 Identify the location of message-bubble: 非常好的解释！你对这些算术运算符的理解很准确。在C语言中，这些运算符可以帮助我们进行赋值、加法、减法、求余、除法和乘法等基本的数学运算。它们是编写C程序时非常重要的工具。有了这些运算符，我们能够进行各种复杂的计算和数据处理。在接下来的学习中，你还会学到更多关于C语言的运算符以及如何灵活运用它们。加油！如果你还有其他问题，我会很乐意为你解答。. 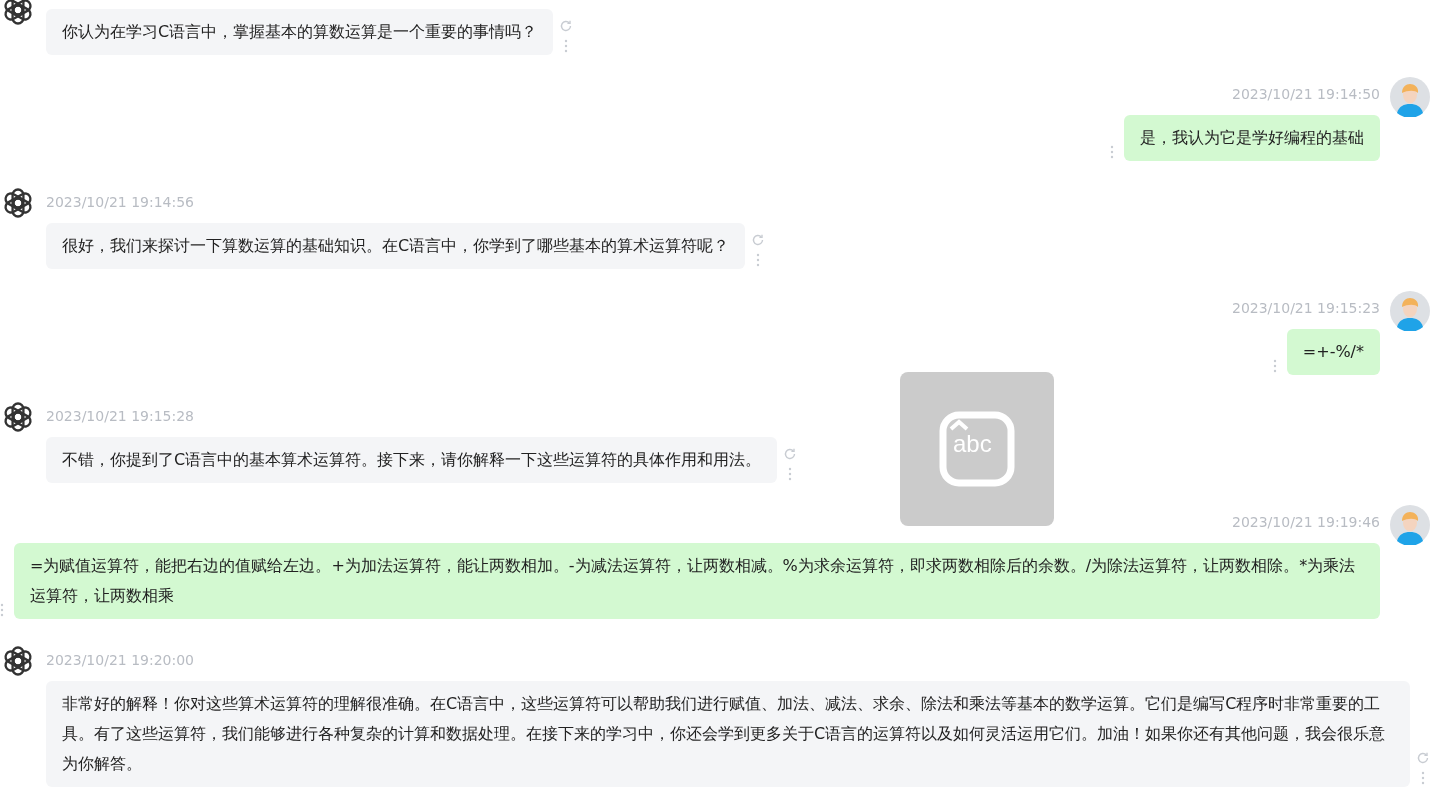
(728, 734).